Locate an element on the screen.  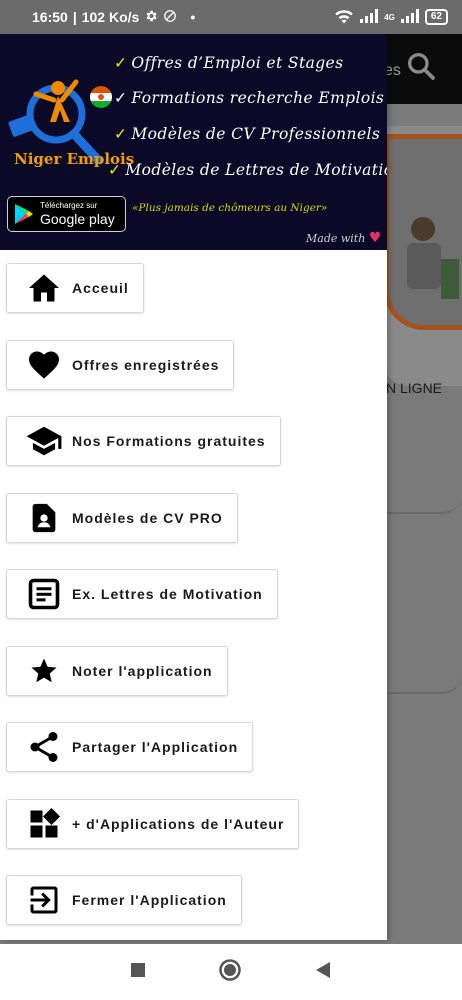
menu-item-fermer: Fermer l'Application is located at coordinates (124, 900).